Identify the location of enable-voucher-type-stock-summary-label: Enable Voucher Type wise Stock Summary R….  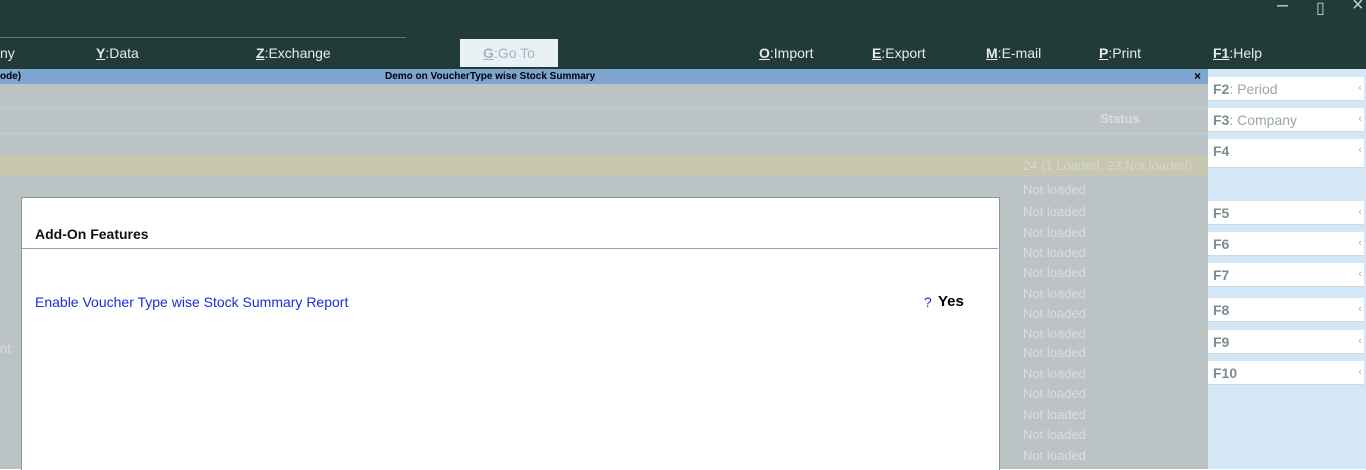
(192, 302).